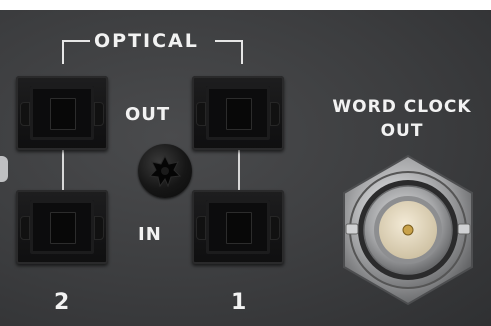 The height and width of the screenshot is (326, 491). Describe the element at coordinates (402, 131) in the screenshot. I see `word-clock-label-line2: OUT` at that location.